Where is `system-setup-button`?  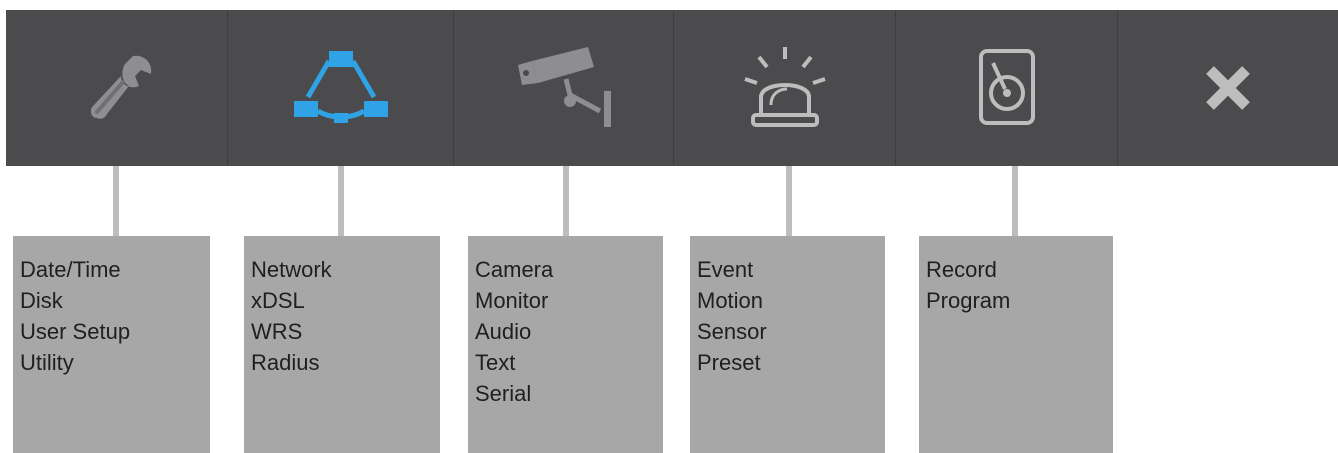
system-setup-button is located at coordinates (117, 88).